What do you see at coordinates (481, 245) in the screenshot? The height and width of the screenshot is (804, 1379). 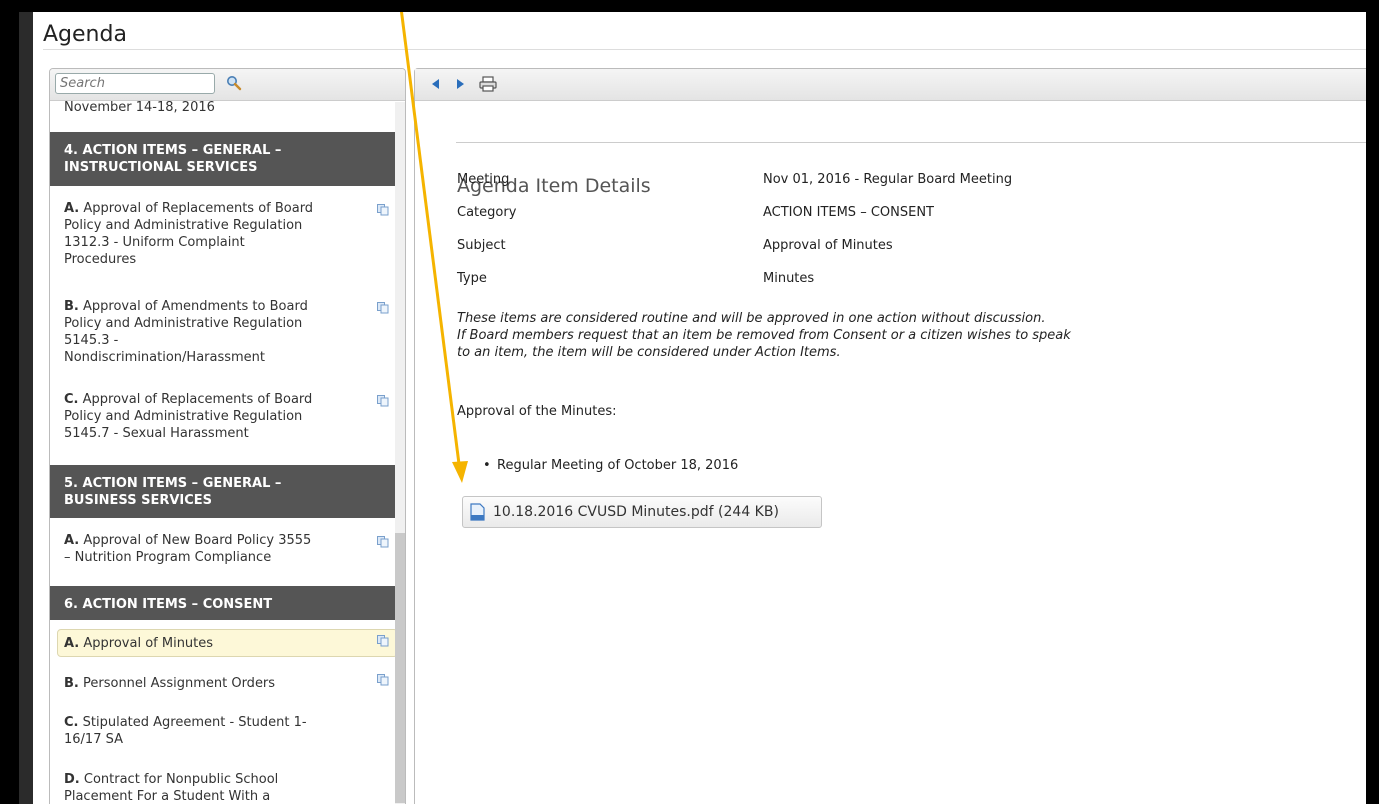 I see `field-label-subject: Subject` at bounding box center [481, 245].